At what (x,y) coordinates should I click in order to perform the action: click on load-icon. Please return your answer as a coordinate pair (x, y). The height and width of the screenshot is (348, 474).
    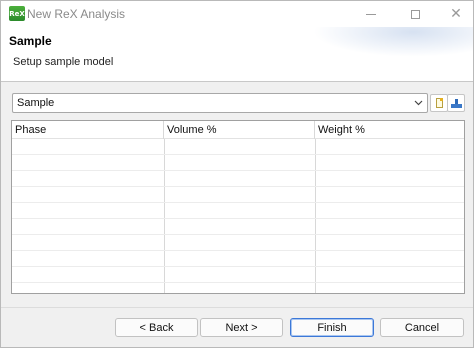
    Looking at the image, I should click on (456, 103).